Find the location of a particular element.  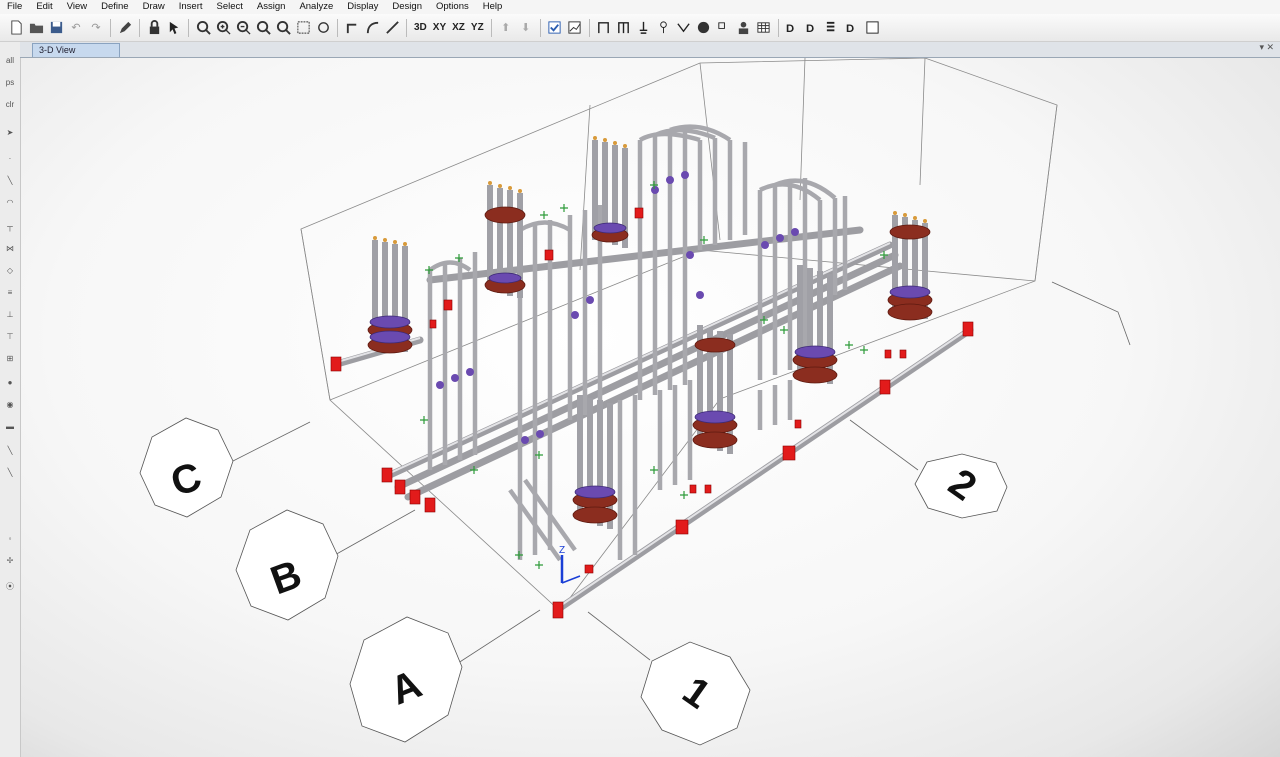

menu-help: Help is located at coordinates (493, 7).